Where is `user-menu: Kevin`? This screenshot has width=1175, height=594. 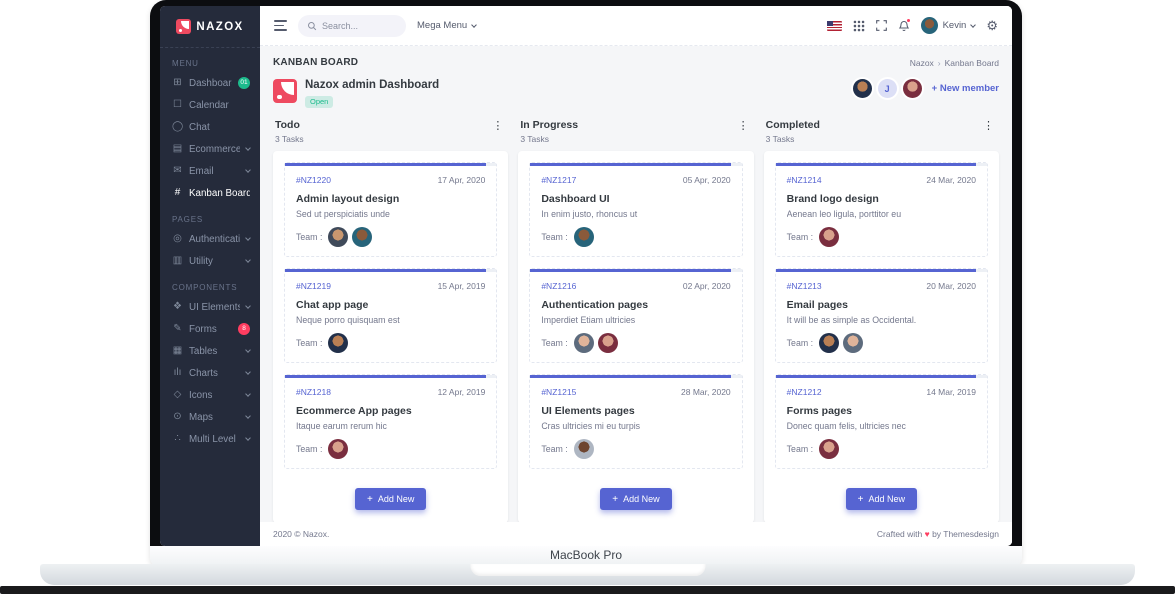
user-menu: Kevin is located at coordinates (948, 25).